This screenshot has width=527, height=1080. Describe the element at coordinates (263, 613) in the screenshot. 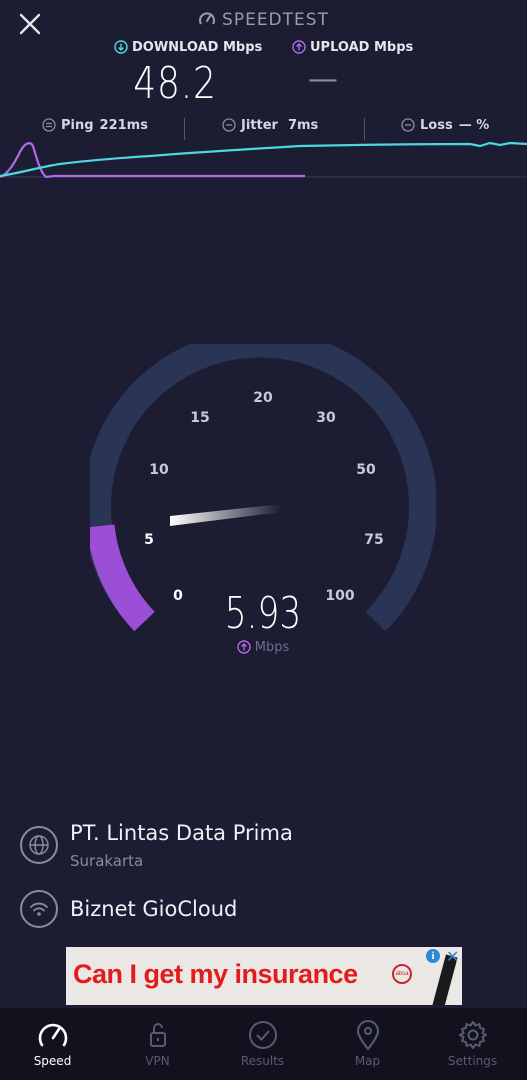

I see `gauge-value: 5.93` at that location.